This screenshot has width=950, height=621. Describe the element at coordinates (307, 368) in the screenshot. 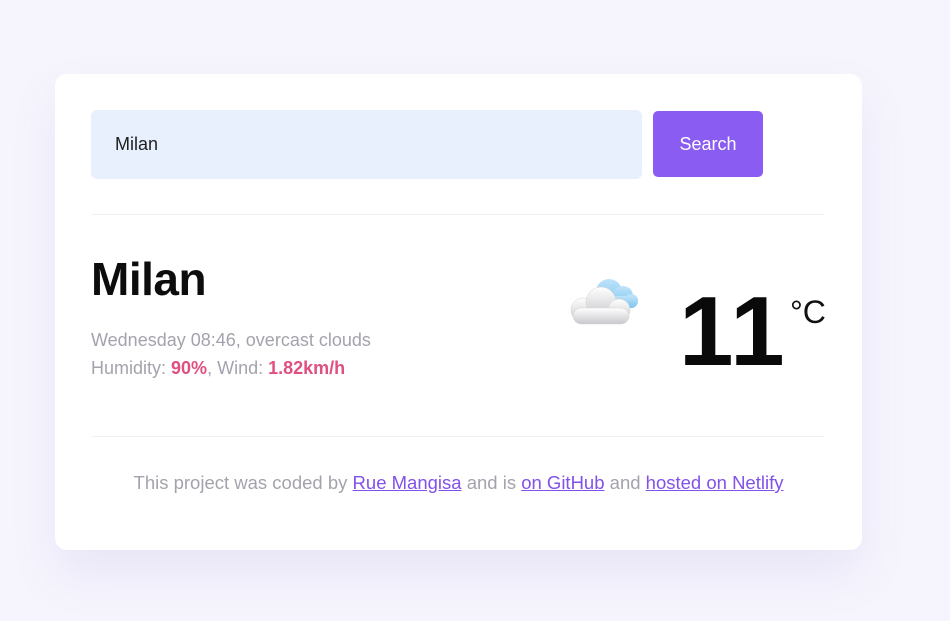

I see `wind-value: 1.82km/h` at that location.